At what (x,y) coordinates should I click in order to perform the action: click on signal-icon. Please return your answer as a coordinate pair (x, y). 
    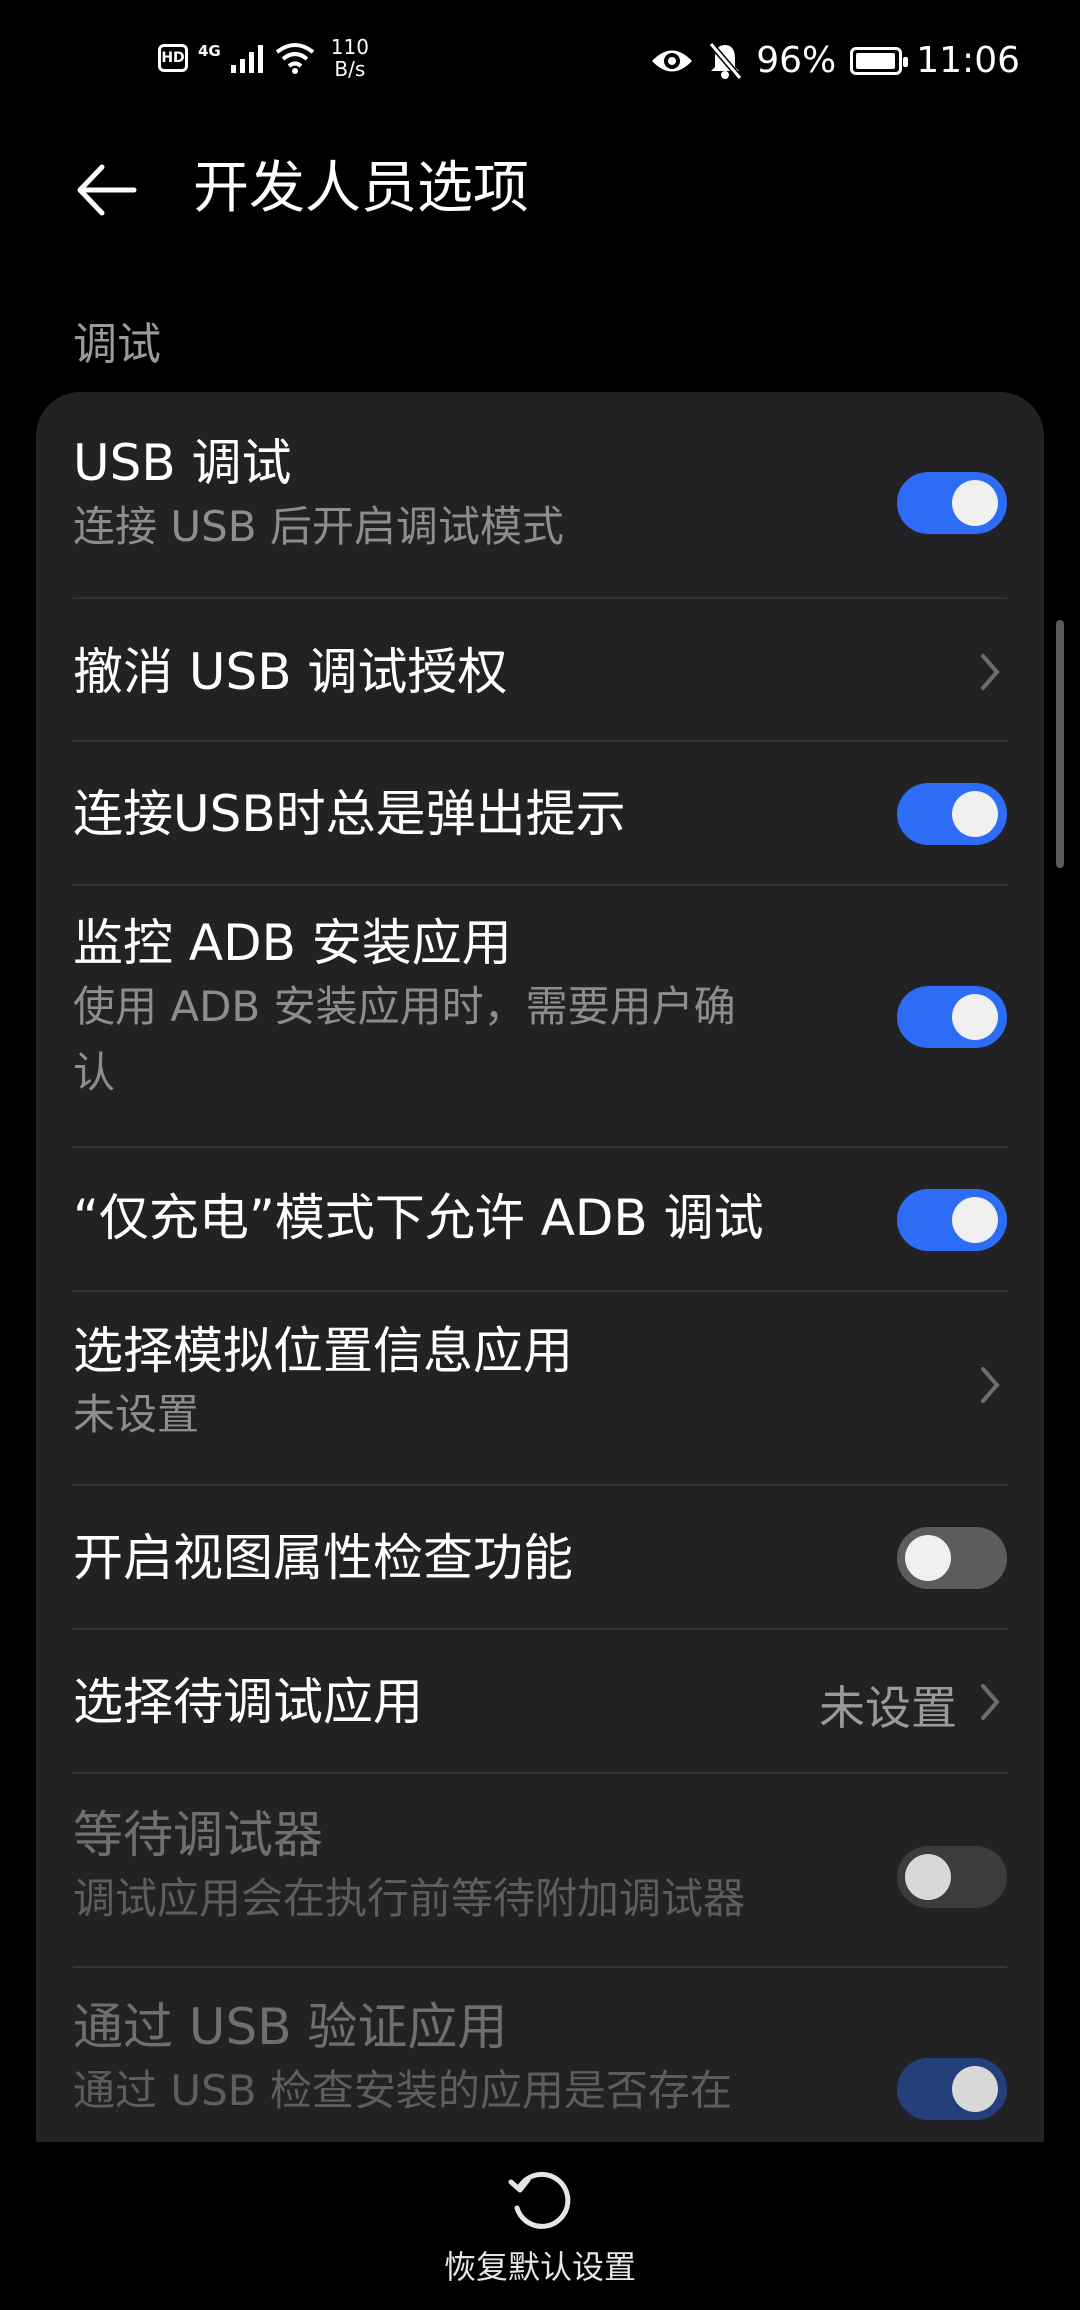
    Looking at the image, I should click on (246, 59).